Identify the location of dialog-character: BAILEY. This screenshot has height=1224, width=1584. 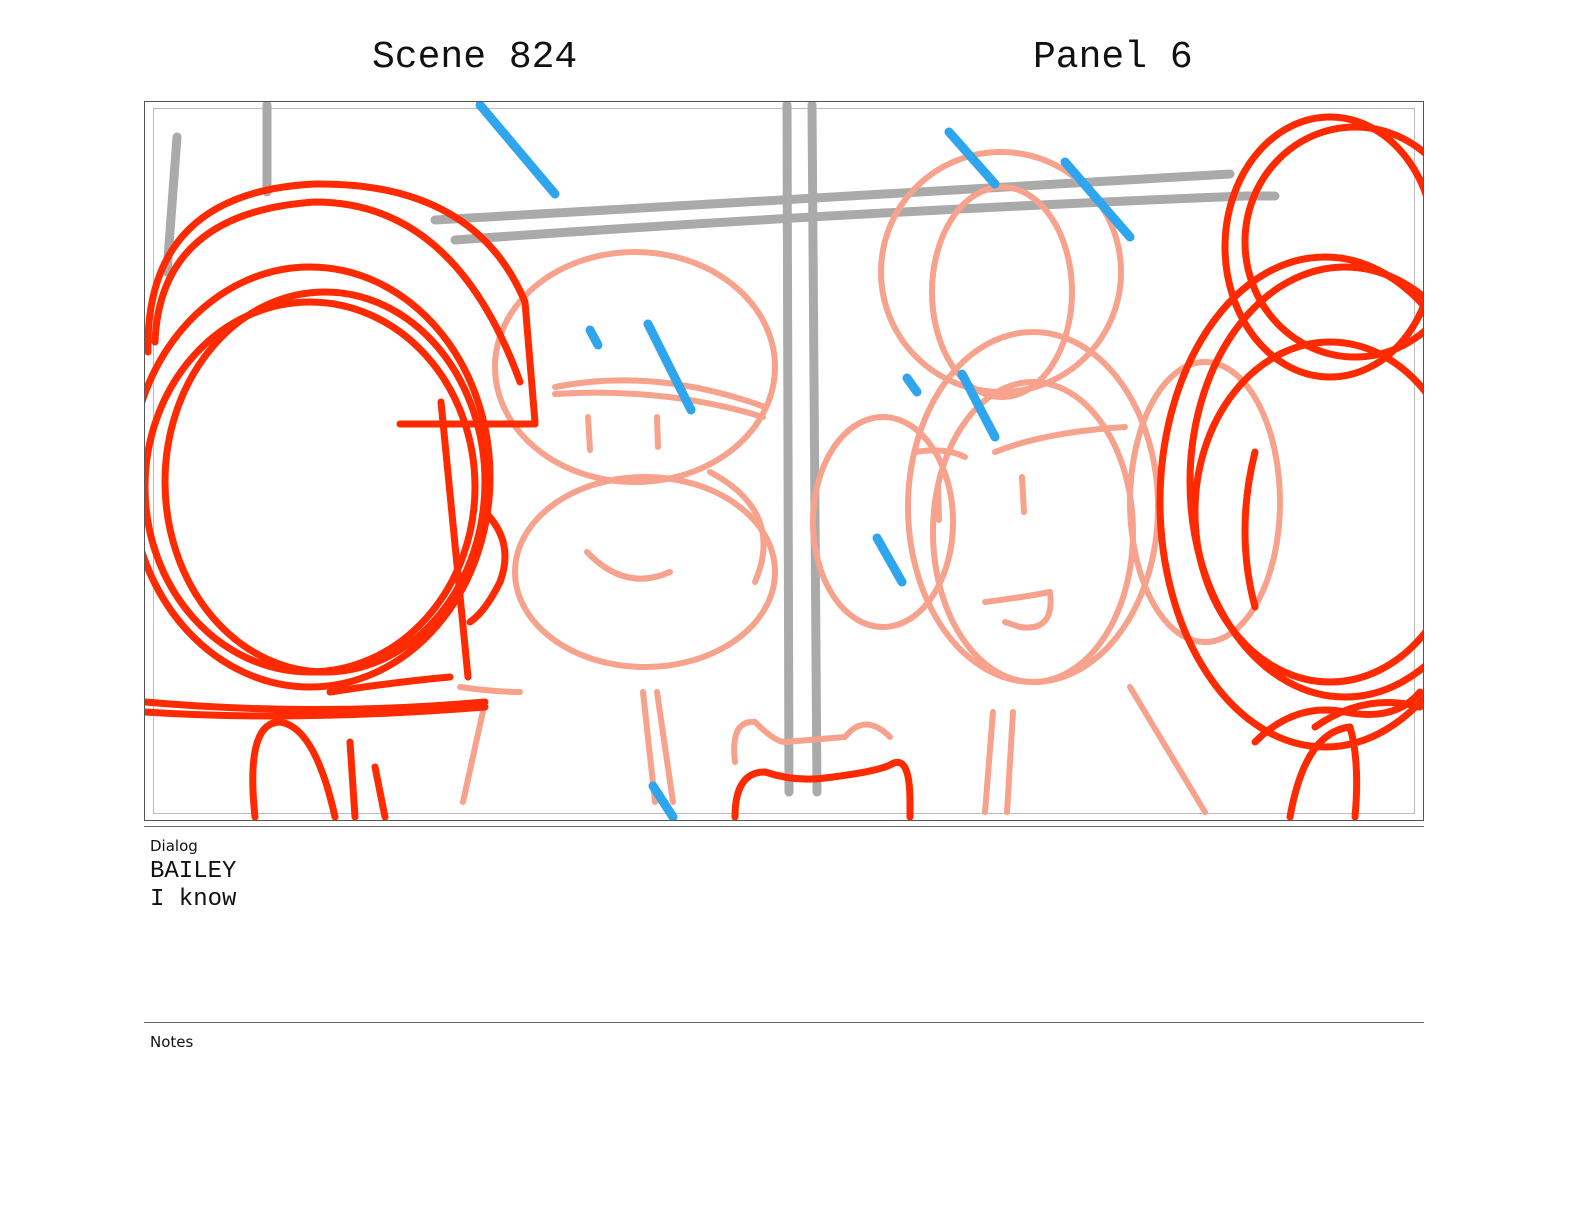
(193, 871).